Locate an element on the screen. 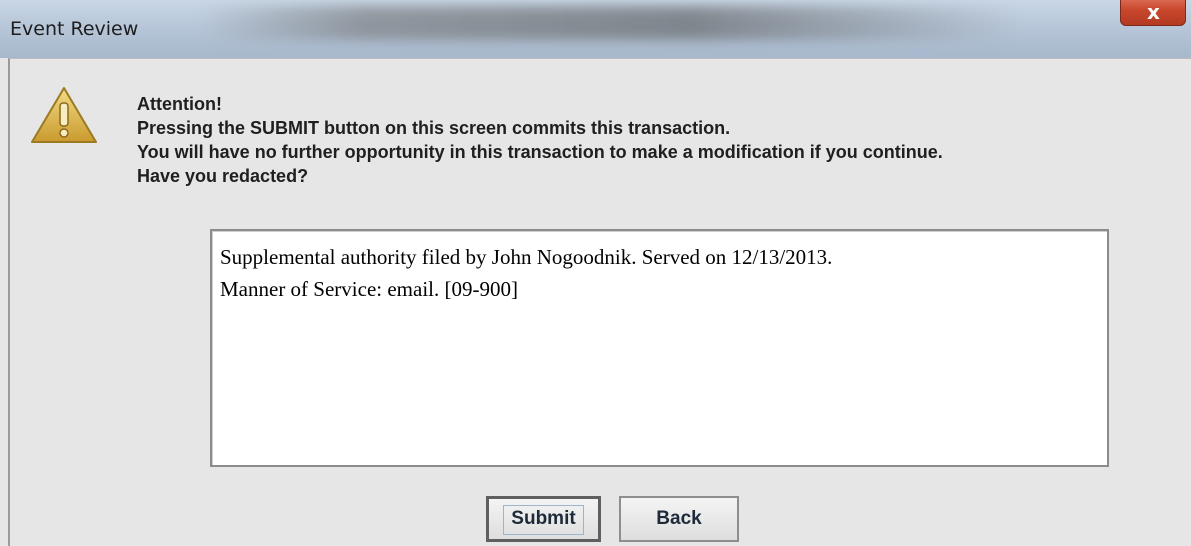 The height and width of the screenshot is (546, 1191). title-bar-blur is located at coordinates (610, 23).